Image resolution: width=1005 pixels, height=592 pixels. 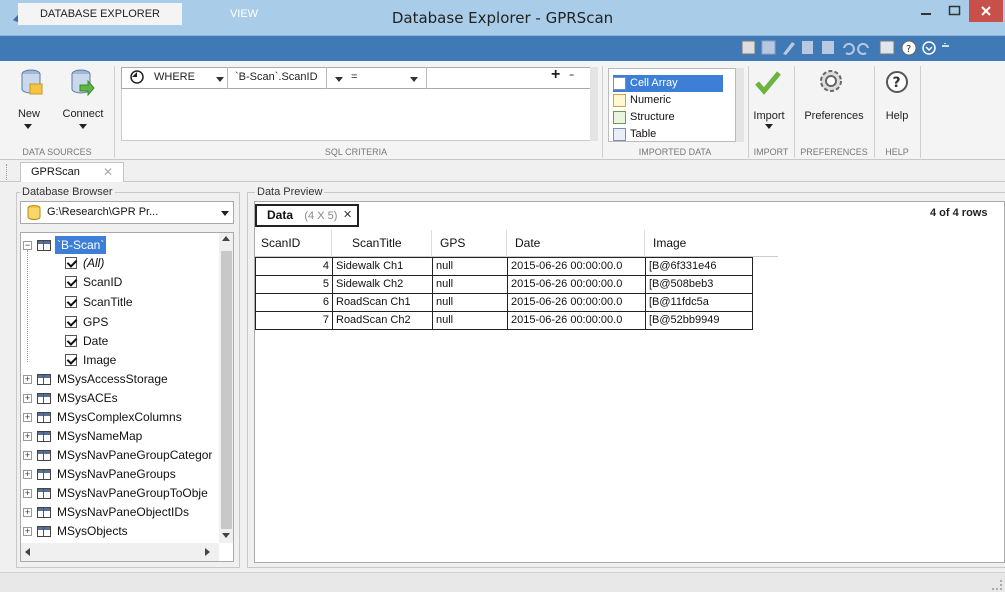 What do you see at coordinates (123, 474) in the screenshot?
I see `tree-node-table: + MSysNavPaneGroups` at bounding box center [123, 474].